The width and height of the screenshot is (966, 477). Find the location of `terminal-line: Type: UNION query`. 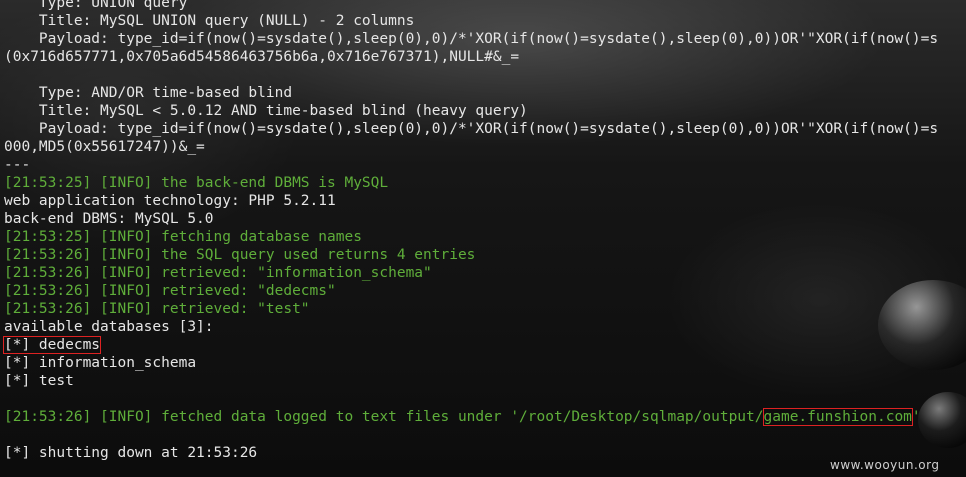

terminal-line: Type: UNION query is located at coordinates (485, 6).